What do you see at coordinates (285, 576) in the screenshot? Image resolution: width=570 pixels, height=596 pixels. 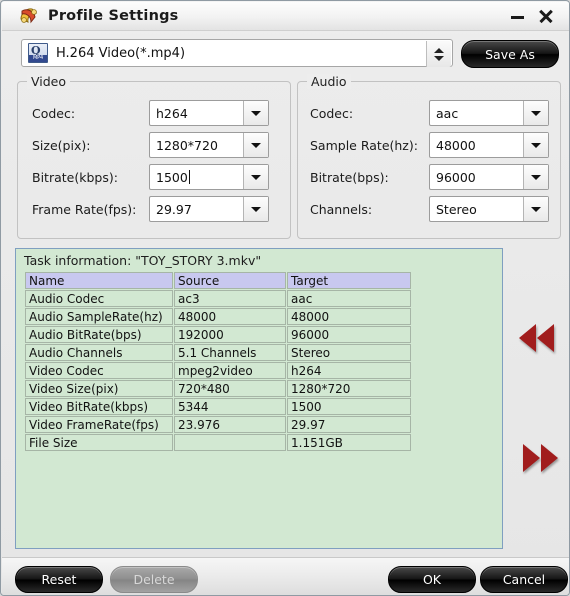 I see `footer-bar: Reset Delete OK Cancel` at bounding box center [285, 576].